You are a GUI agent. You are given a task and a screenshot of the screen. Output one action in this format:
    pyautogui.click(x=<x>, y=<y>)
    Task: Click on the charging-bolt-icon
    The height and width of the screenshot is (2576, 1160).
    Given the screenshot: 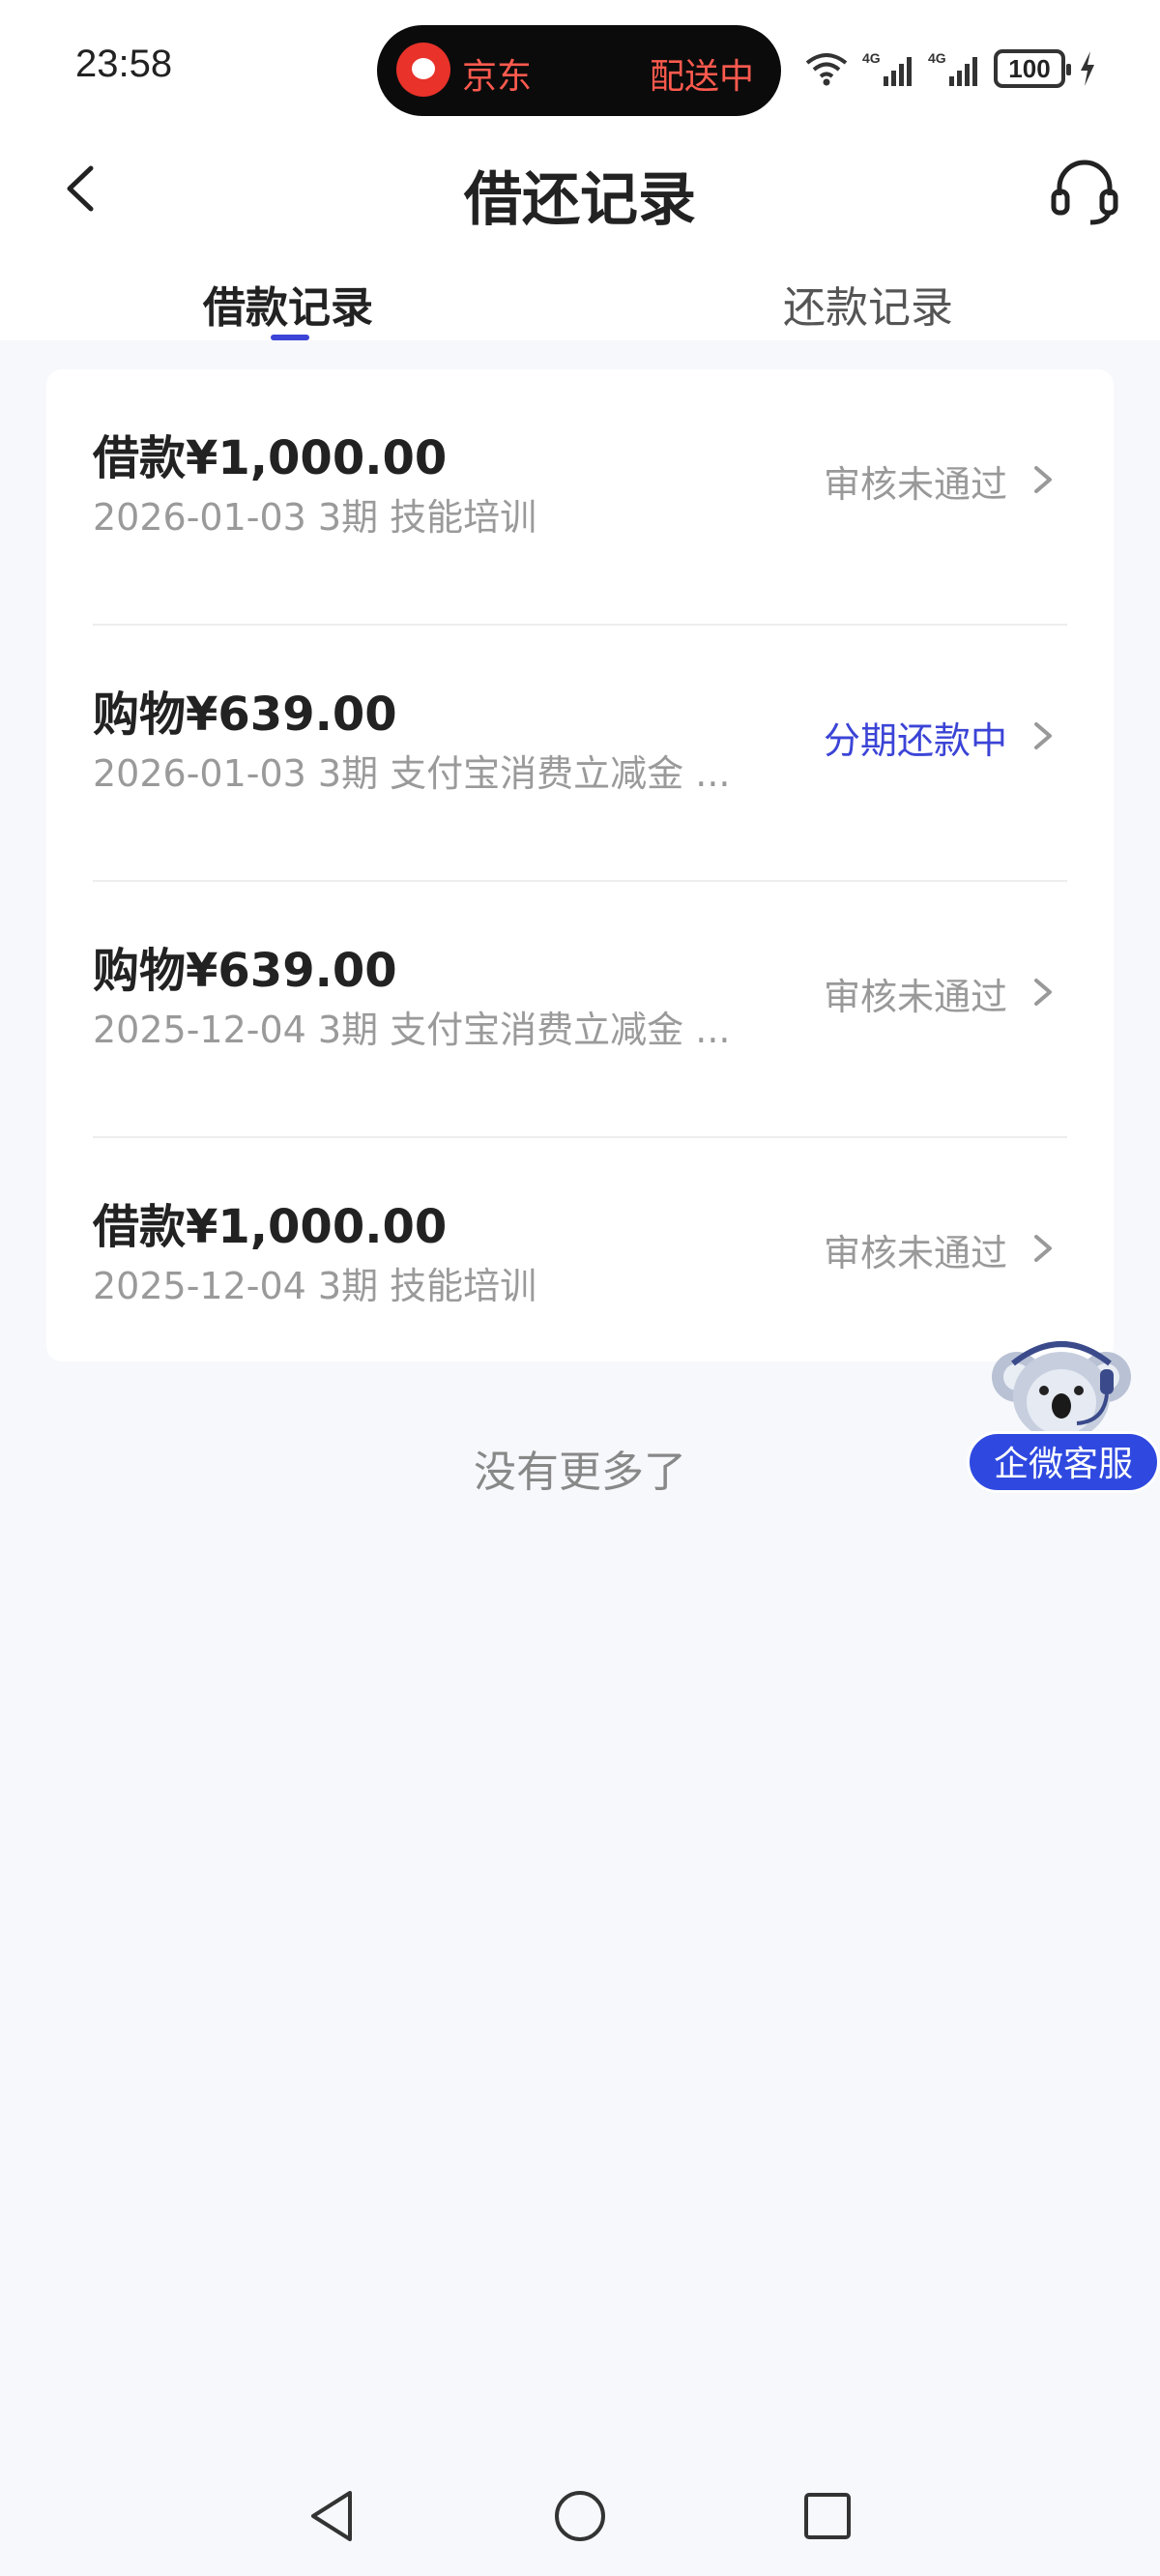 What is the action you would take?
    pyautogui.click(x=1087, y=68)
    